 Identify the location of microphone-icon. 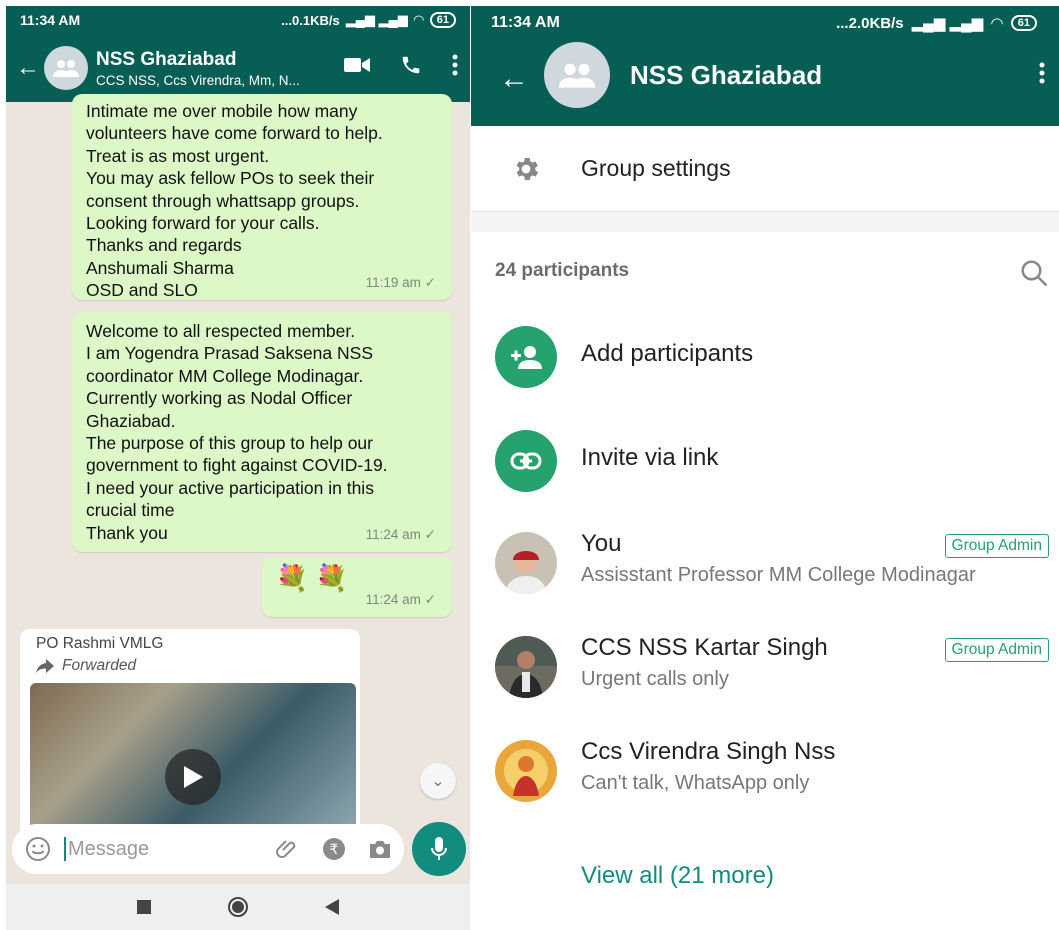
(439, 848).